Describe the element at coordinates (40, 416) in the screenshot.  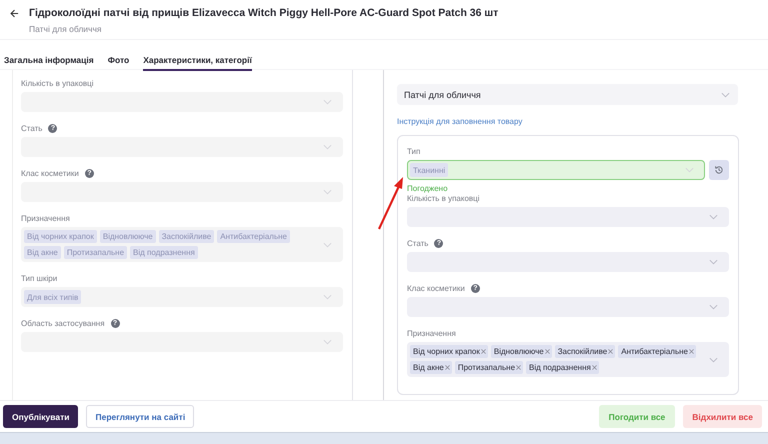
I see `publish-button: Опублікувати` at that location.